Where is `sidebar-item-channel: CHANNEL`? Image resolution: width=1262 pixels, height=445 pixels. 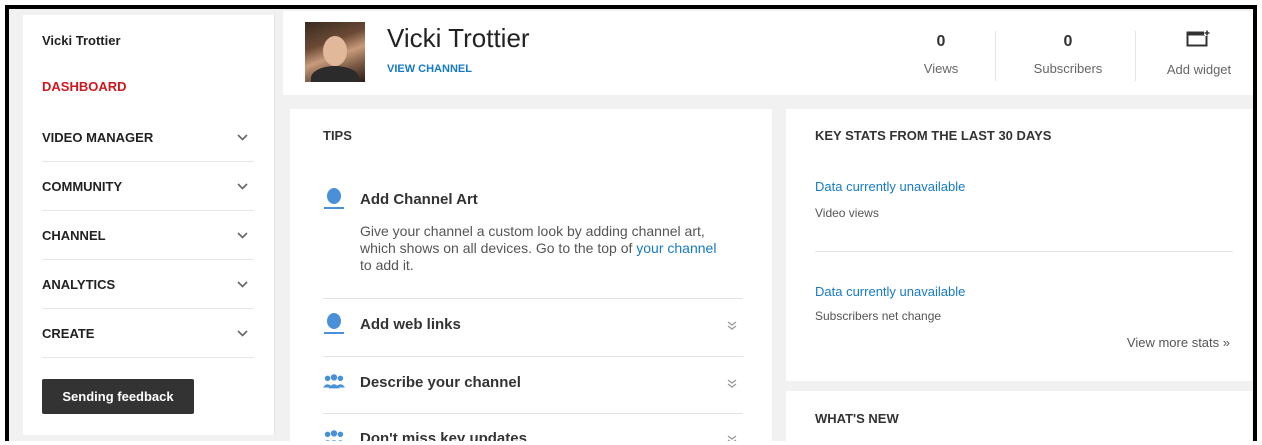 sidebar-item-channel: CHANNEL is located at coordinates (148, 235).